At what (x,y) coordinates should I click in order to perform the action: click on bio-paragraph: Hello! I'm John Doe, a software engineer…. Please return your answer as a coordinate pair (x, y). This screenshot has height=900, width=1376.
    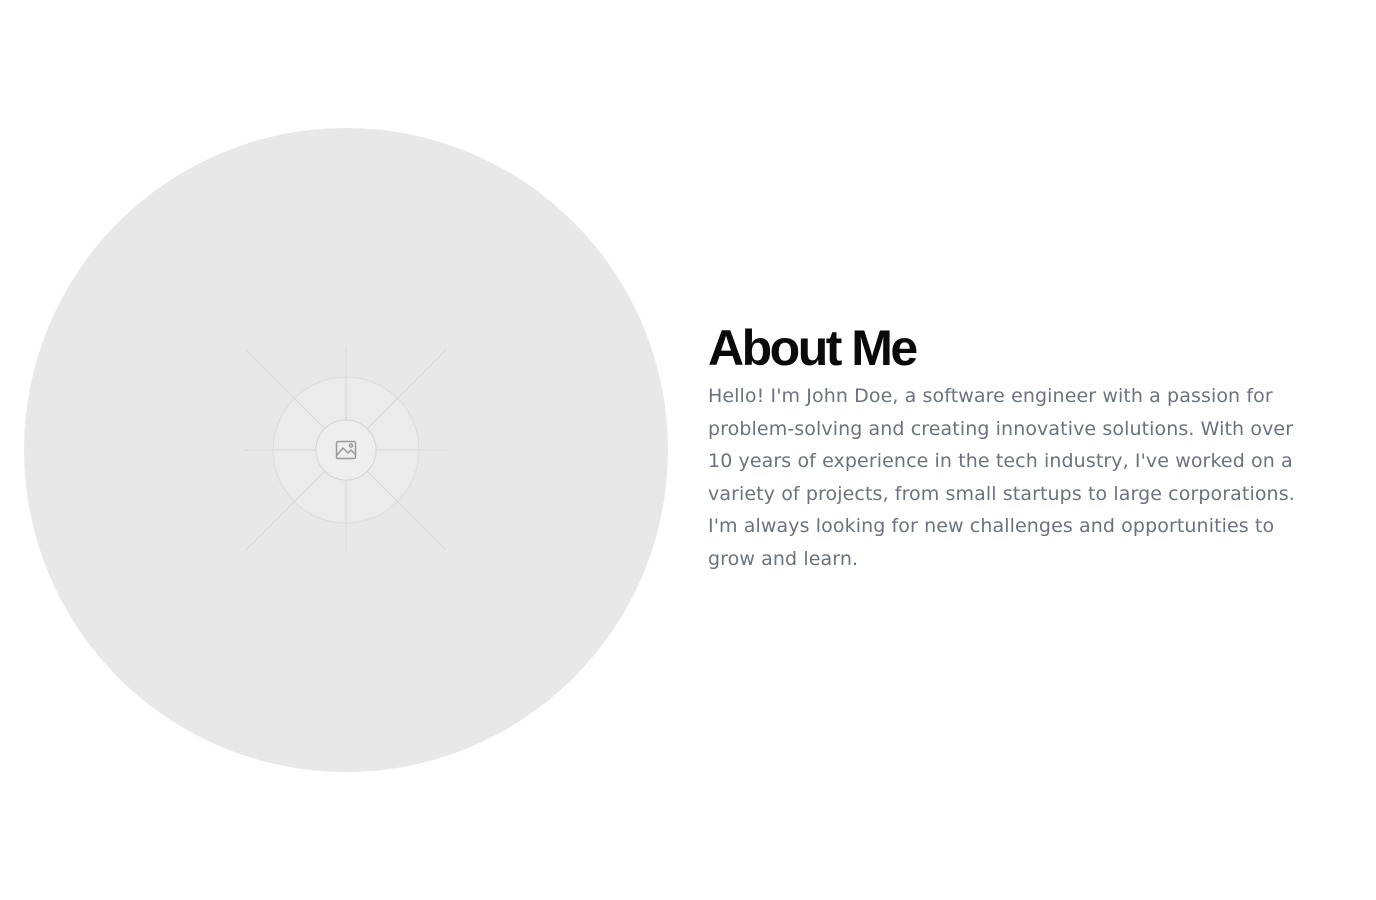
    Looking at the image, I should click on (1001, 477).